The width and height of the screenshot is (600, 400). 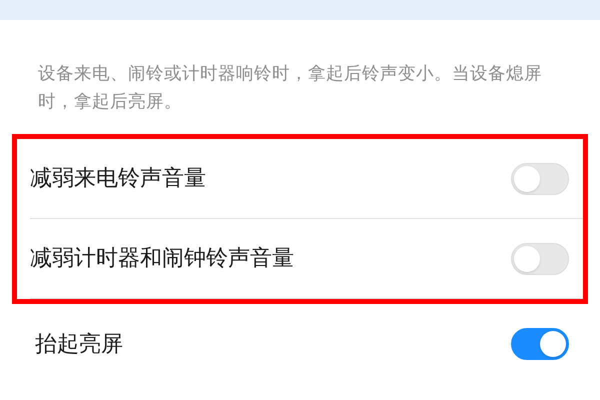 I want to click on setting-label: 抬起亮屏, so click(x=79, y=344).